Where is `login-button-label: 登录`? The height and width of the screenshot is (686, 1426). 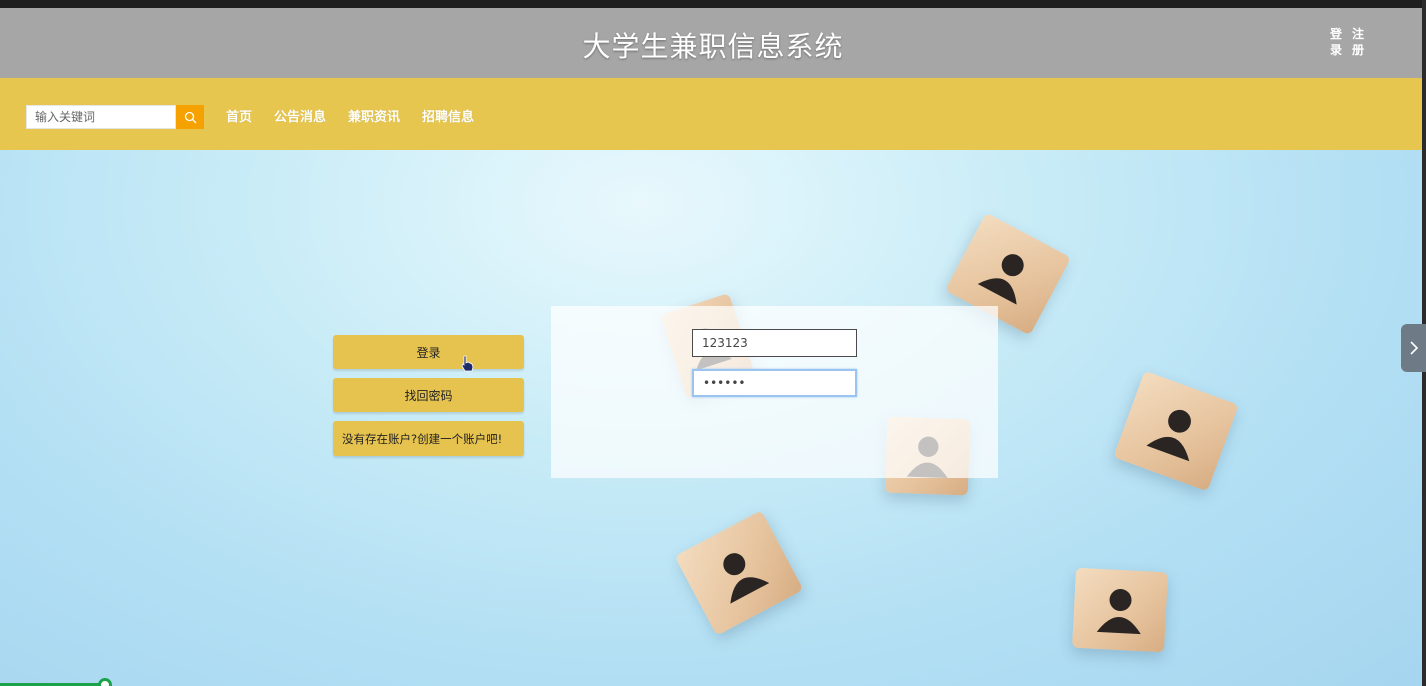
login-button-label: 登录 is located at coordinates (428, 352).